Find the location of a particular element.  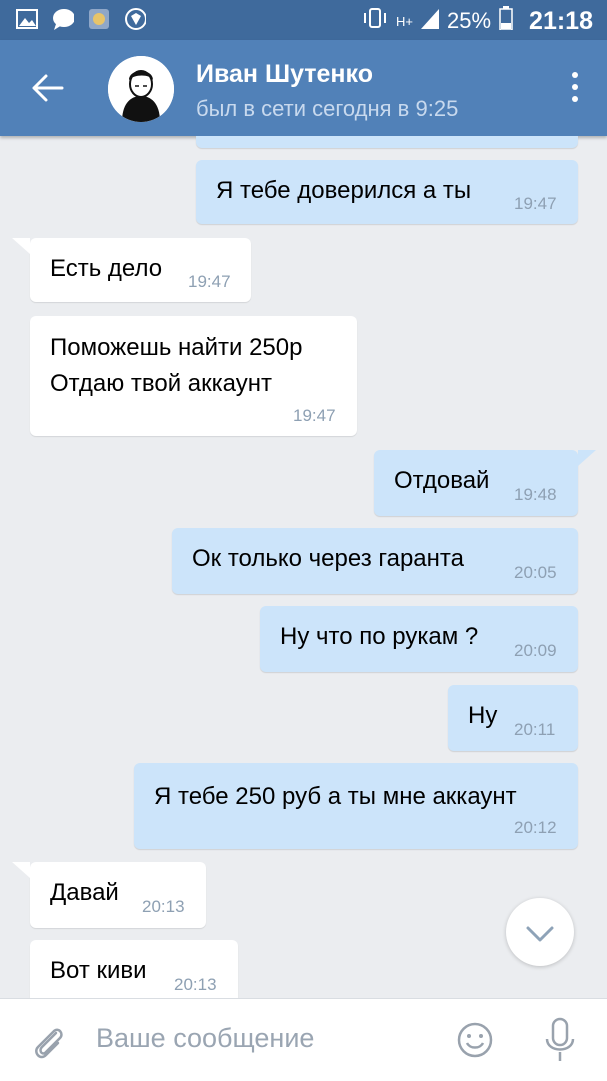

message-bubble-in: Давай 20:13 is located at coordinates (109, 895).